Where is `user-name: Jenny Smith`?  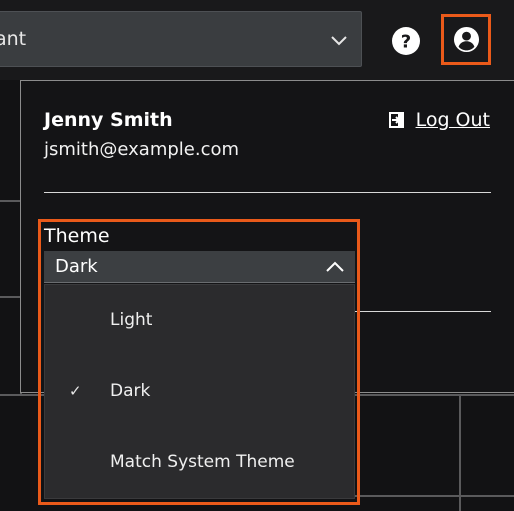
user-name: Jenny Smith is located at coordinates (108, 120).